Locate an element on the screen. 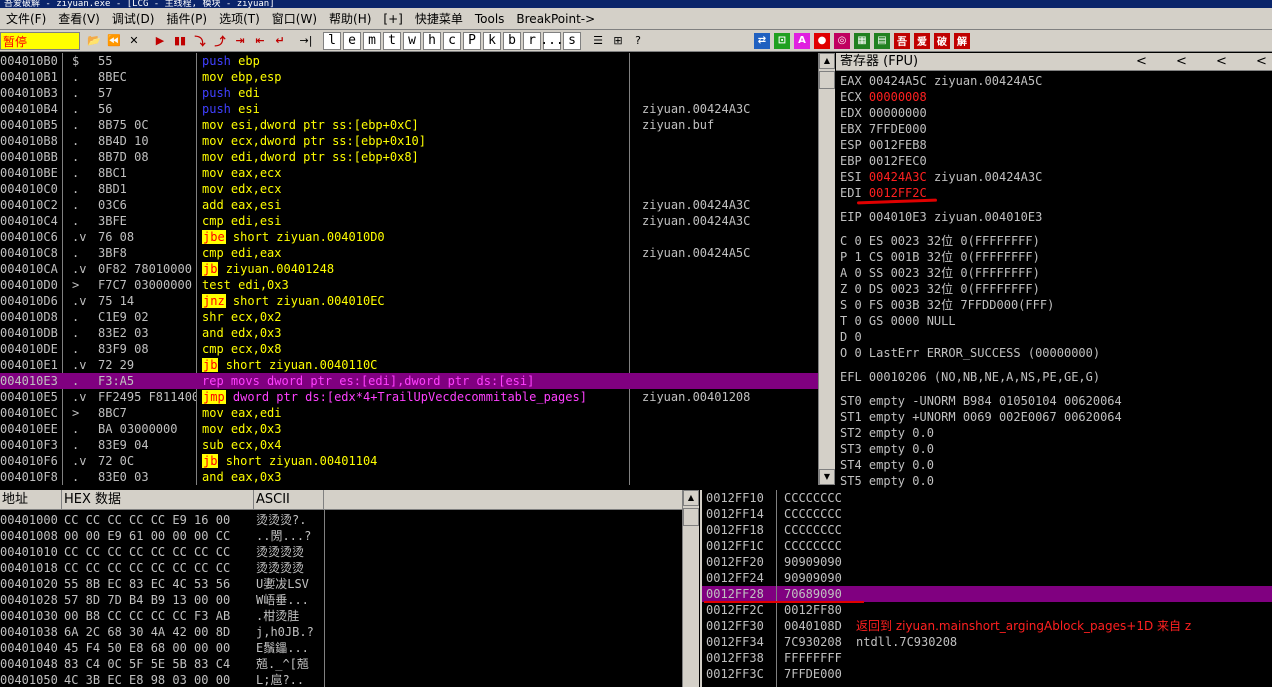 The width and height of the screenshot is (1272, 687). windows-window-button: w is located at coordinates (412, 40).